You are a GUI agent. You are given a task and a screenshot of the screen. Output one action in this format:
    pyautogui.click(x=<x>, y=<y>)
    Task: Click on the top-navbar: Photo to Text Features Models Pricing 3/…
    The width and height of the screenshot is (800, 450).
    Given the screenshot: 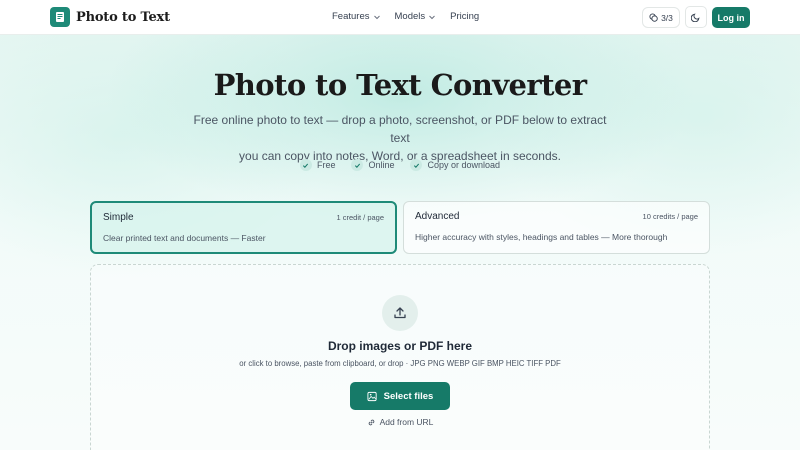 What is the action you would take?
    pyautogui.click(x=400, y=17)
    